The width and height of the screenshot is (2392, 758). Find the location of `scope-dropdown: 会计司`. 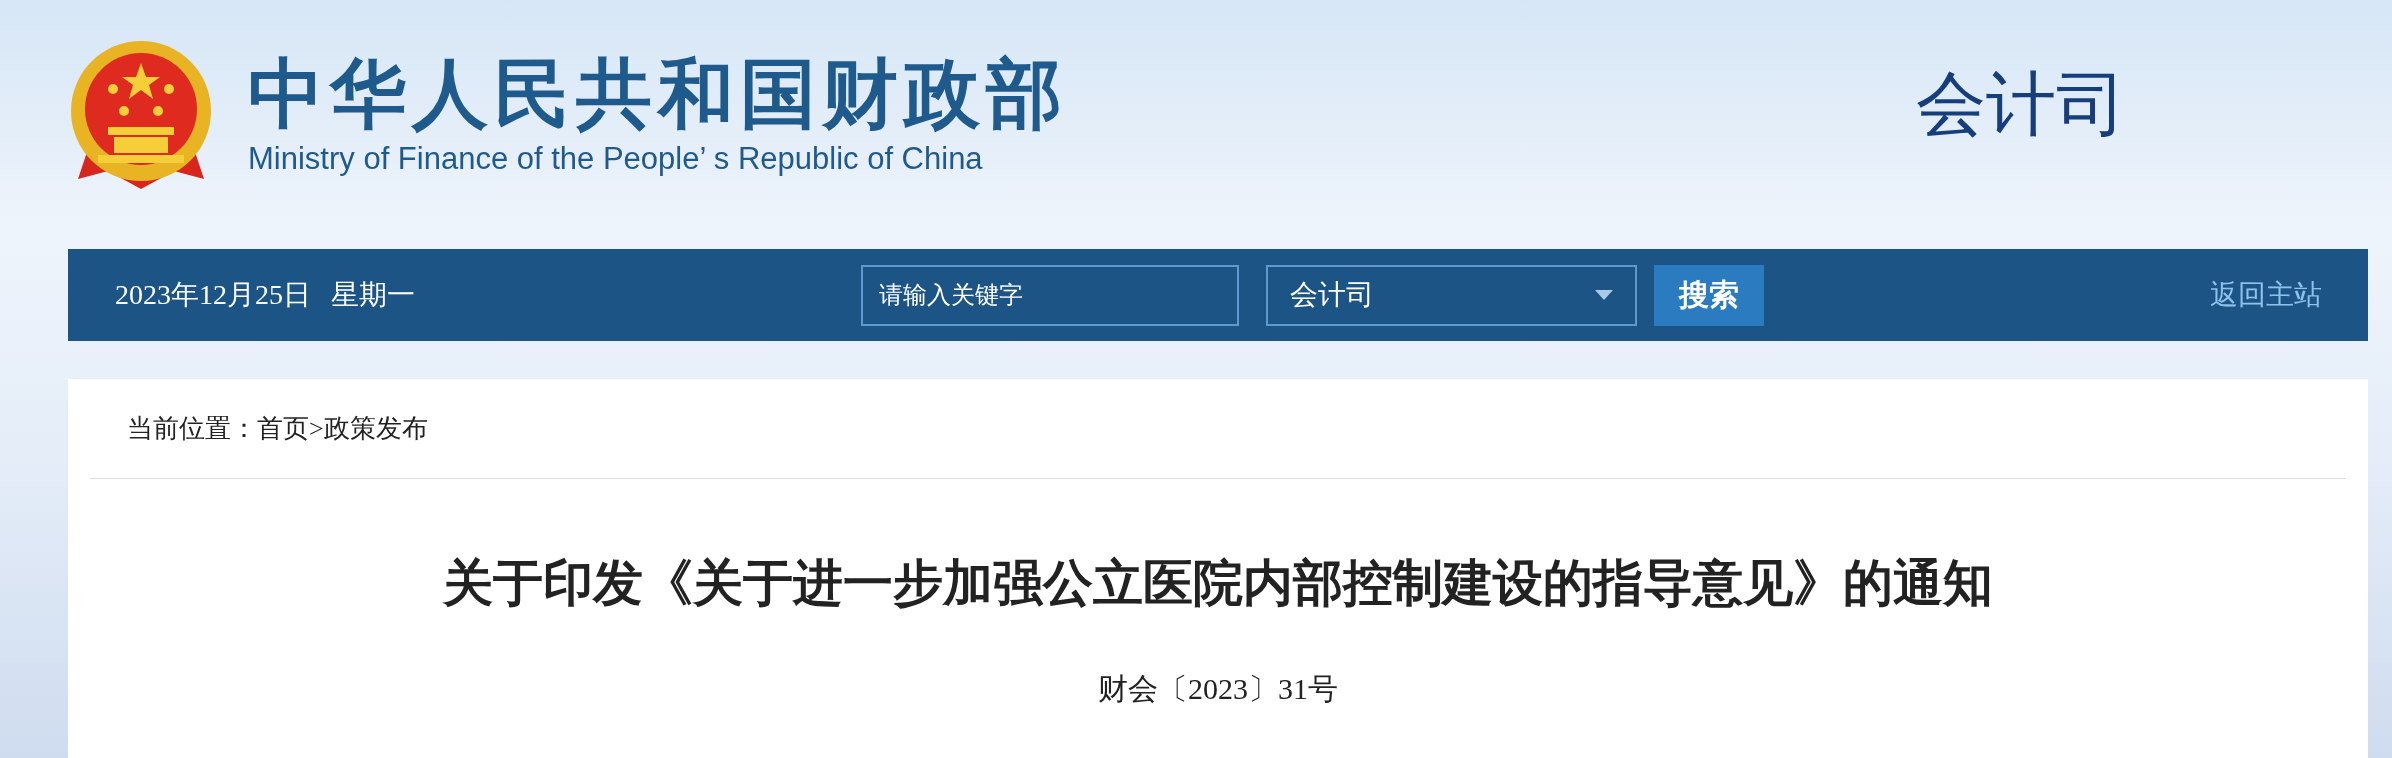

scope-dropdown: 会计司 is located at coordinates (1451, 295).